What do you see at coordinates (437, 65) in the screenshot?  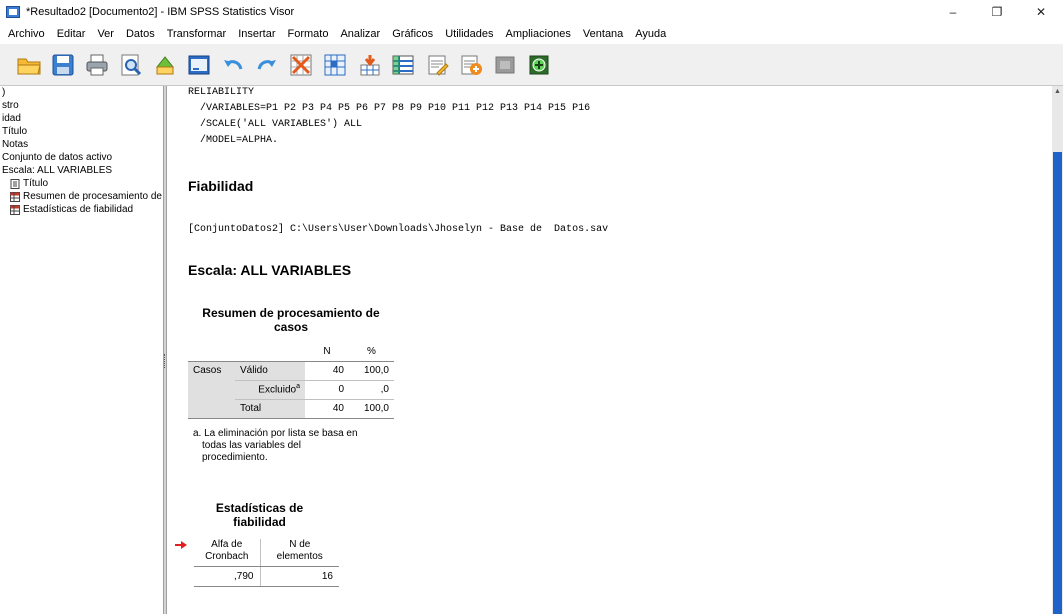 I see `insert-output-button` at bounding box center [437, 65].